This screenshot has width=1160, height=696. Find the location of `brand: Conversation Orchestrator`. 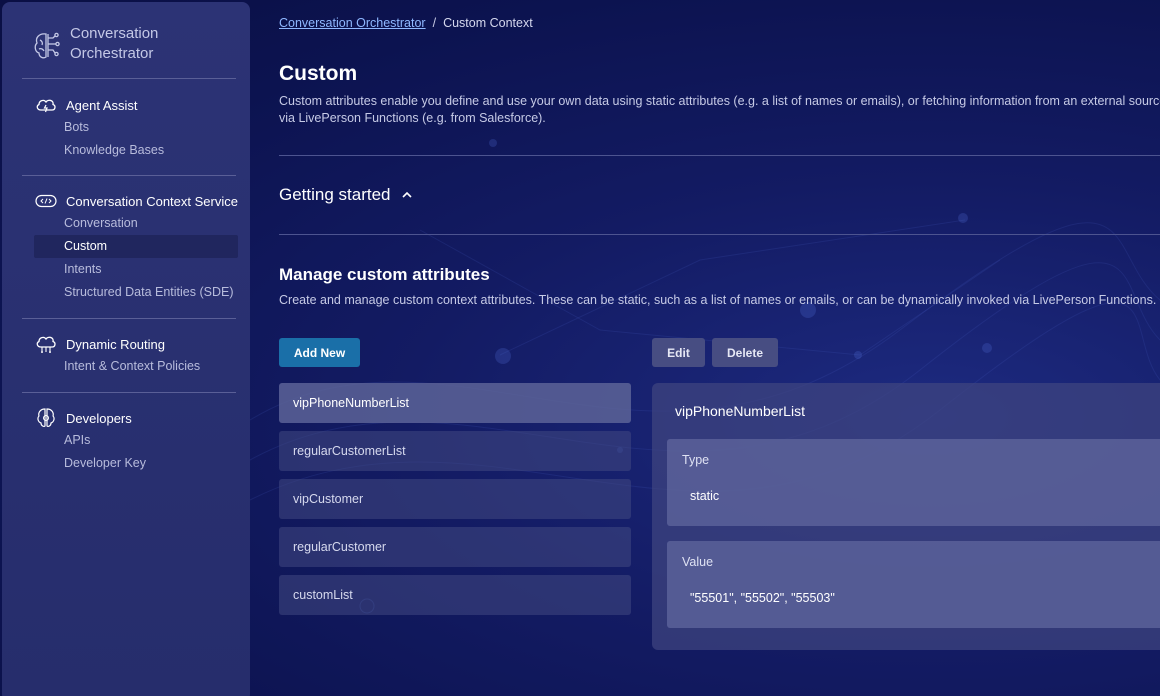

brand: Conversation Orchestrator is located at coordinates (121, 44).